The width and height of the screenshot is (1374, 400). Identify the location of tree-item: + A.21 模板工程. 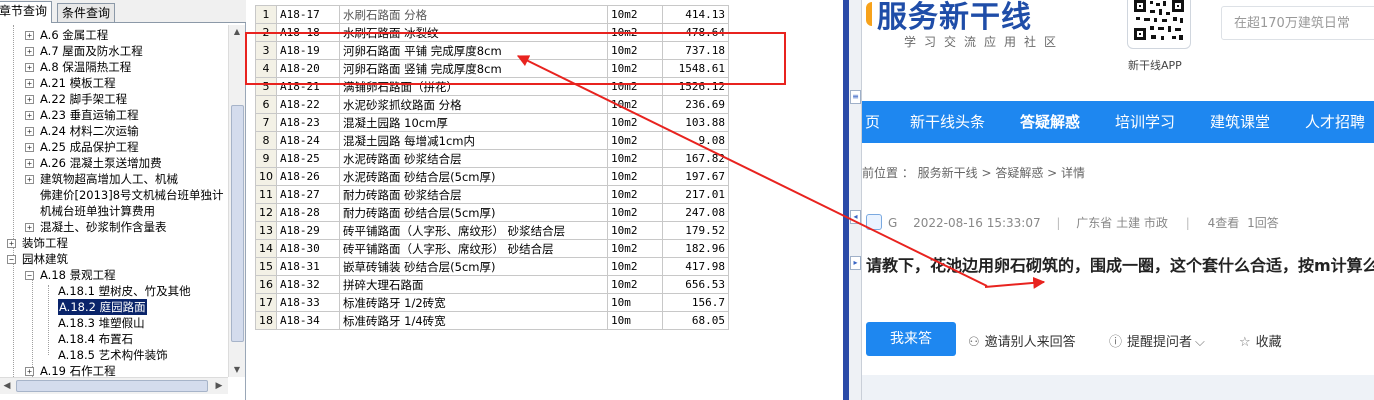
(113, 83).